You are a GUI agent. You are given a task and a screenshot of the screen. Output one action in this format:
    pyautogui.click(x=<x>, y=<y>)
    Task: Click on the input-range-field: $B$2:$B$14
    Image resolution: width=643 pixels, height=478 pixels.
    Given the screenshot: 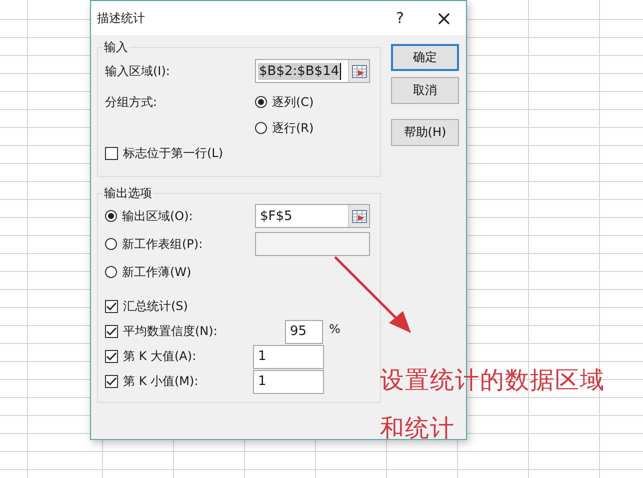 What is the action you would take?
    pyautogui.click(x=312, y=71)
    